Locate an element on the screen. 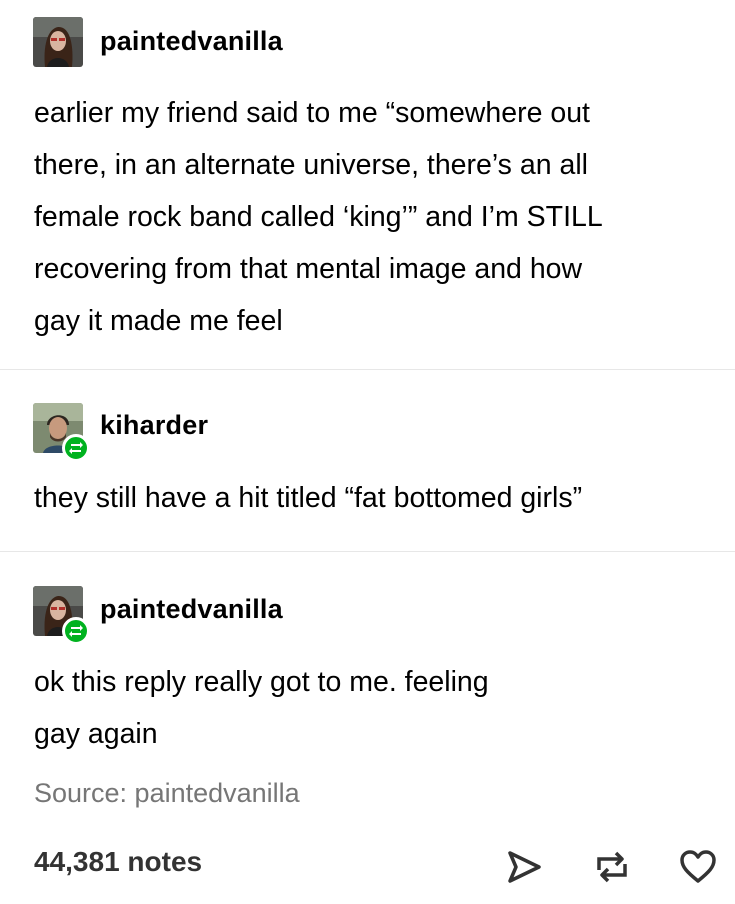  text-line: ok this reply really got to me. feeling is located at coordinates (261, 682).